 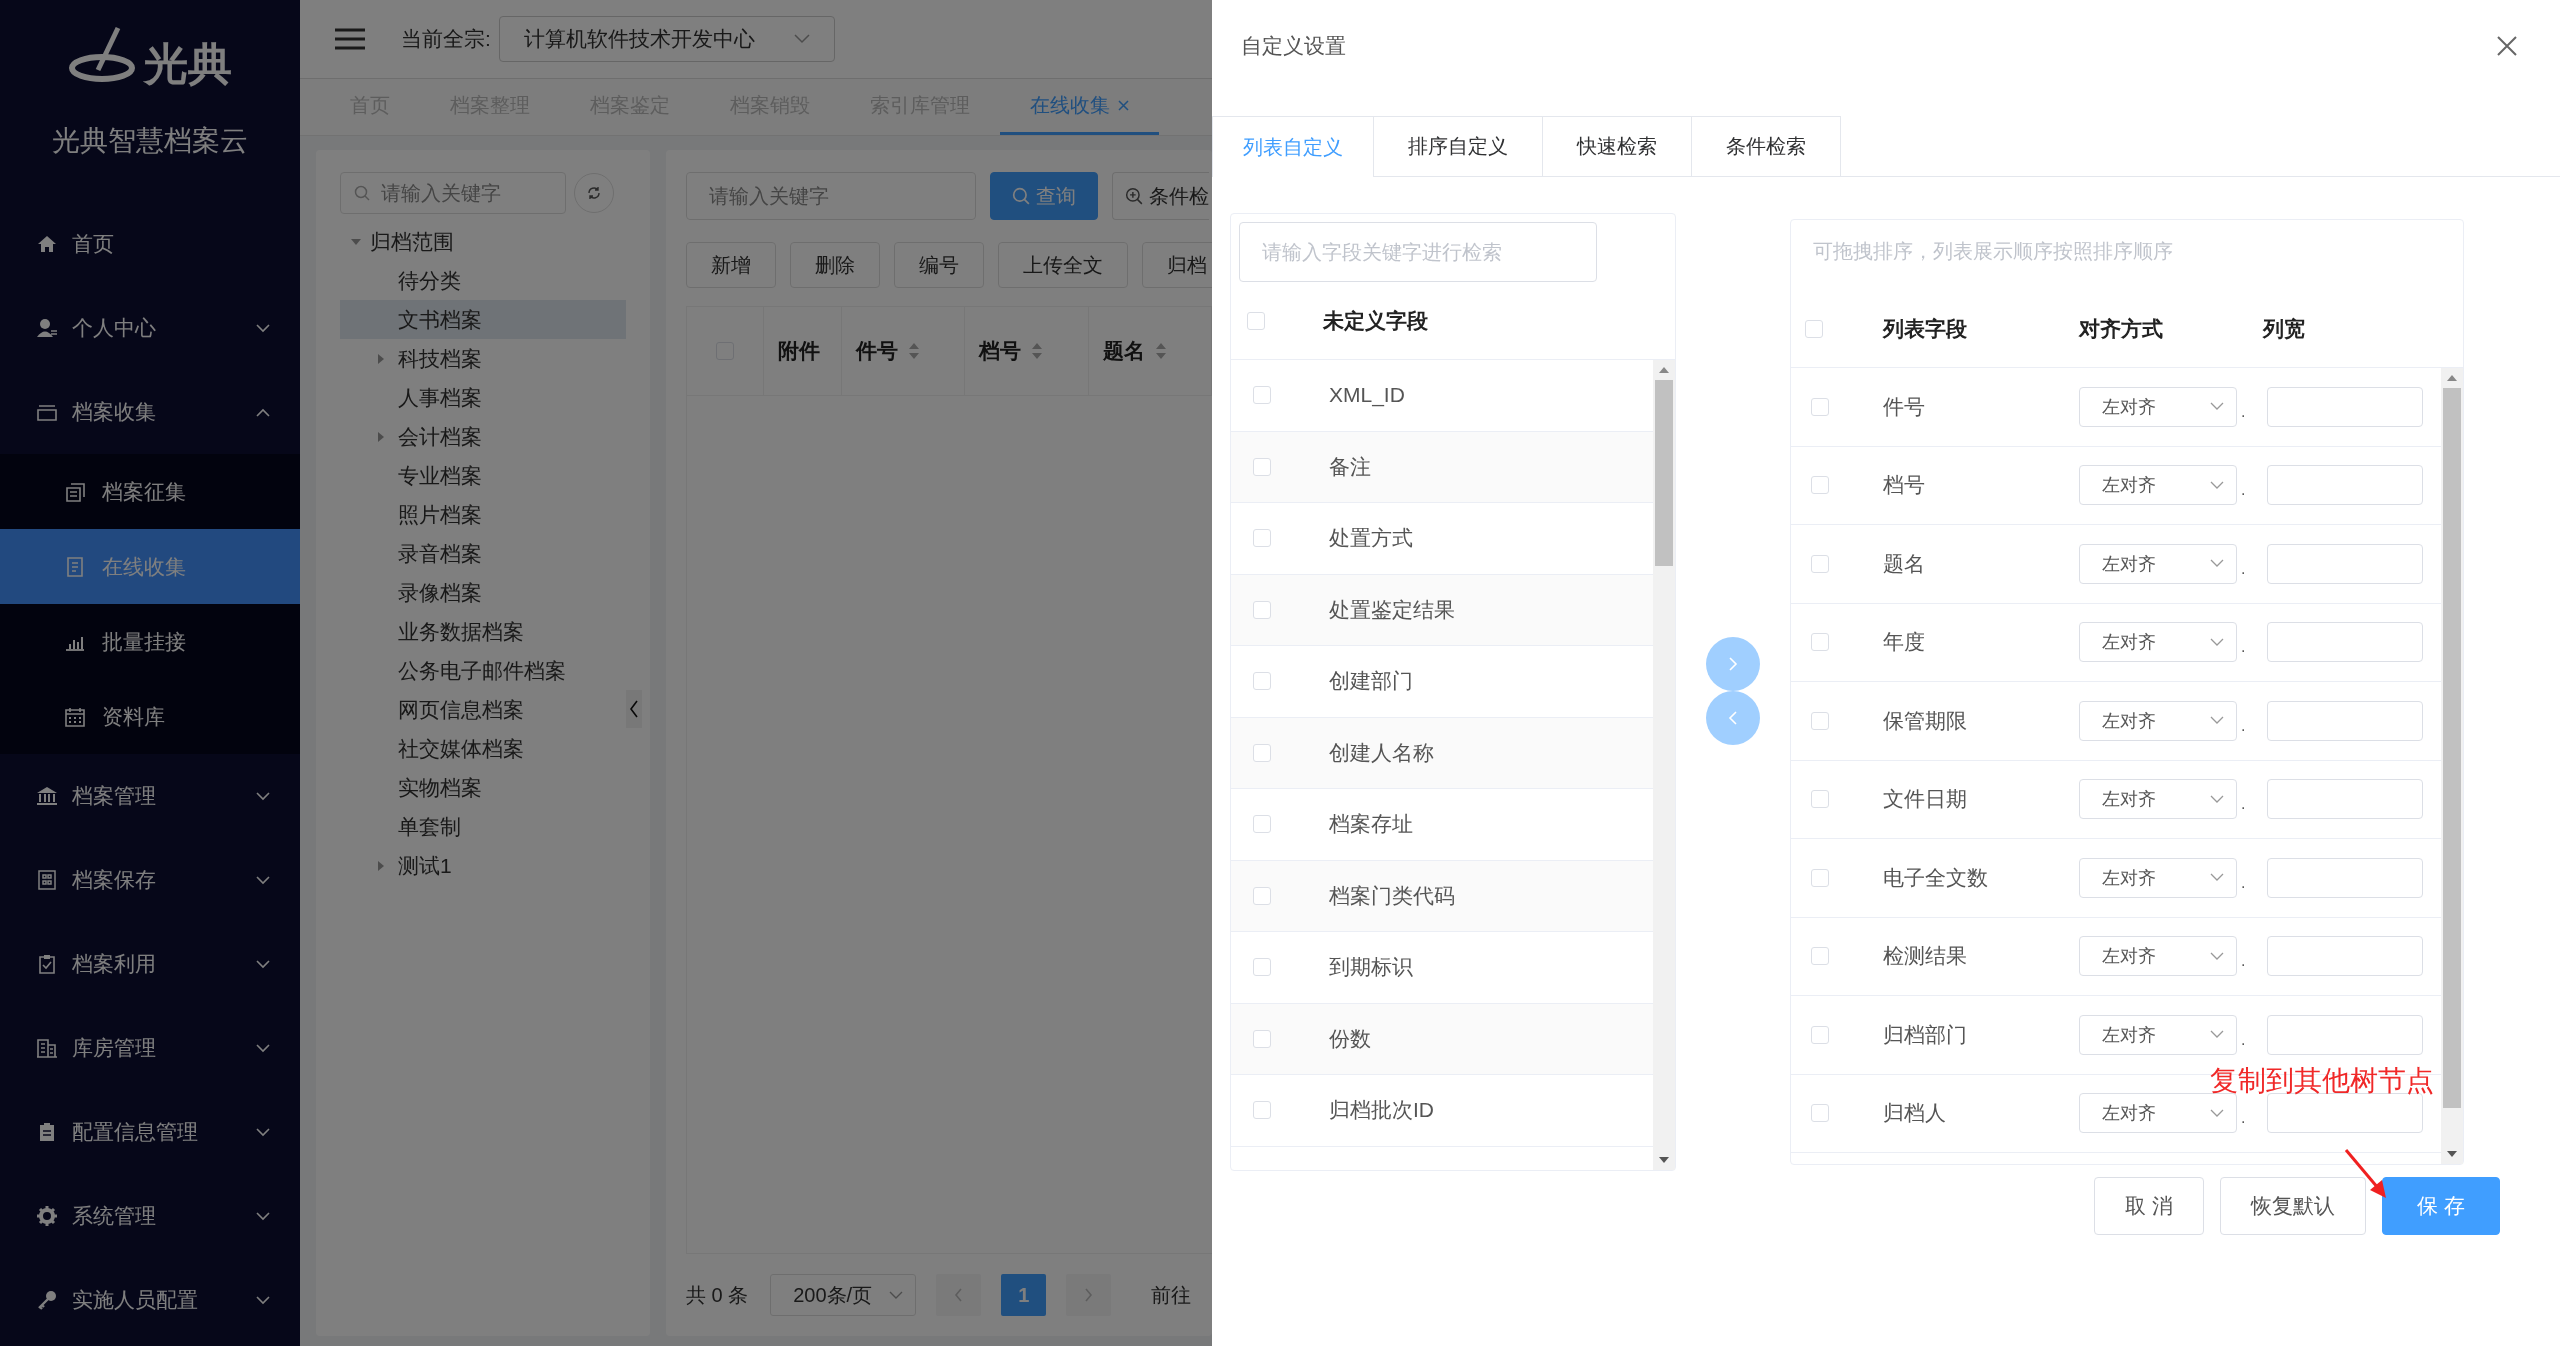 What do you see at coordinates (2149, 1206) in the screenshot?
I see `footer-button: 取 消` at bounding box center [2149, 1206].